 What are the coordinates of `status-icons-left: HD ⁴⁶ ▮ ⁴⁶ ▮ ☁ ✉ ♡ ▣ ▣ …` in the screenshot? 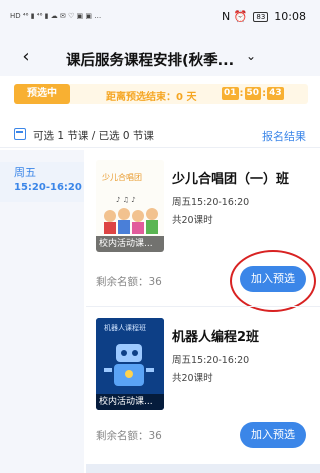 It's located at (55, 16).